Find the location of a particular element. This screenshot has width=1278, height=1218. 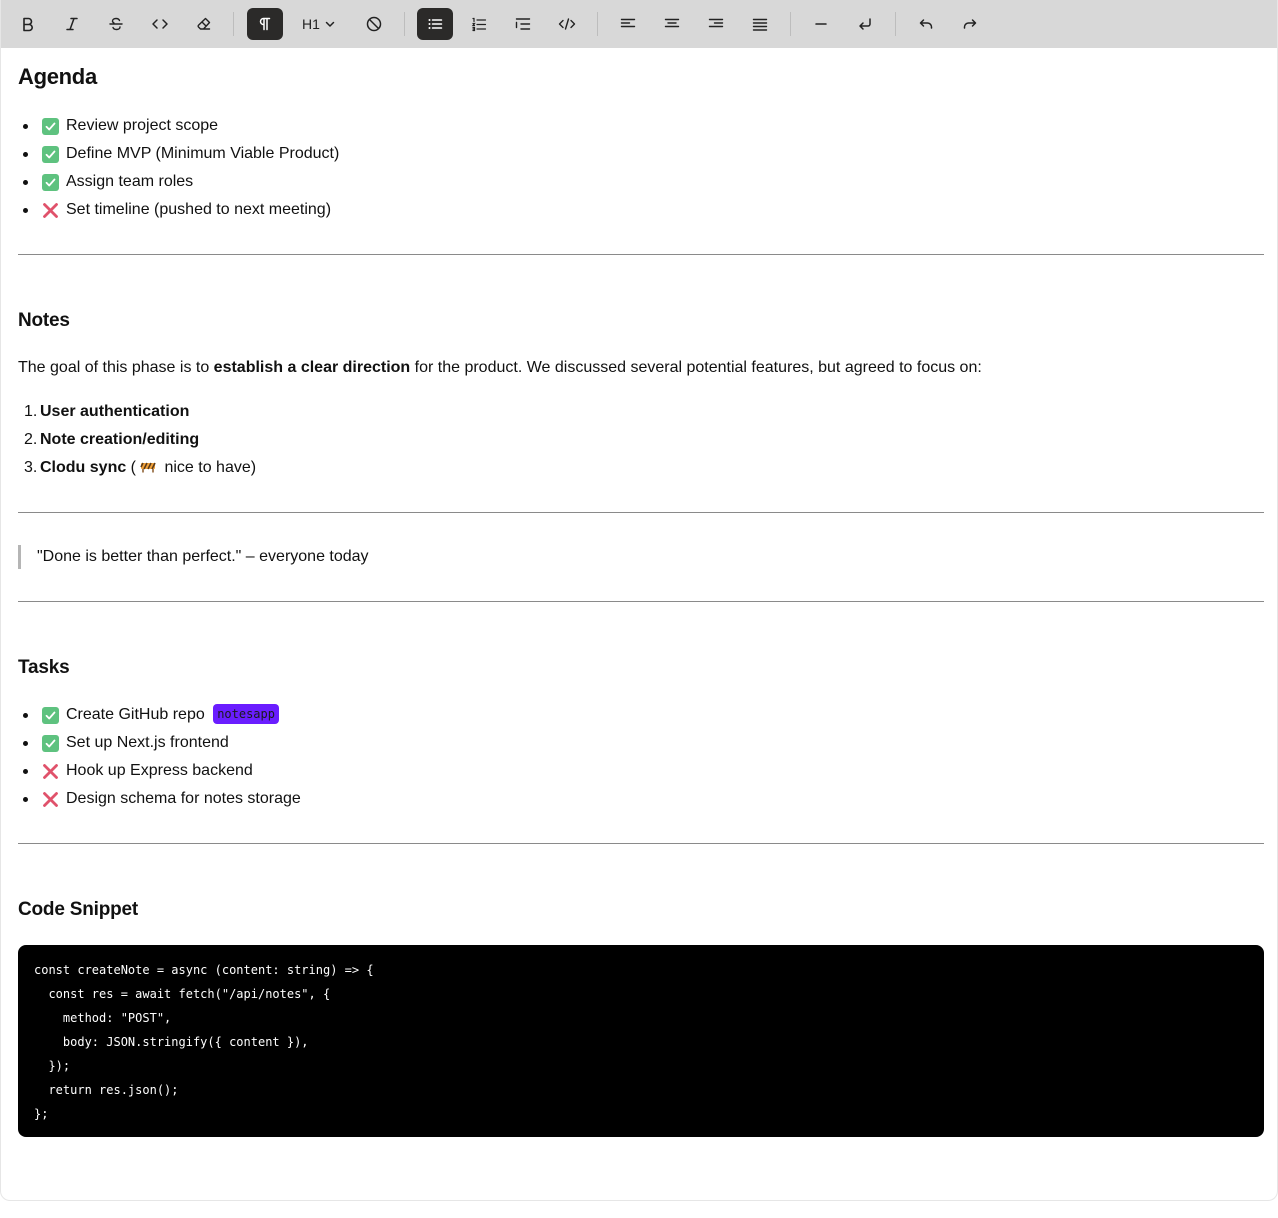

bullet-list-button is located at coordinates (435, 24).